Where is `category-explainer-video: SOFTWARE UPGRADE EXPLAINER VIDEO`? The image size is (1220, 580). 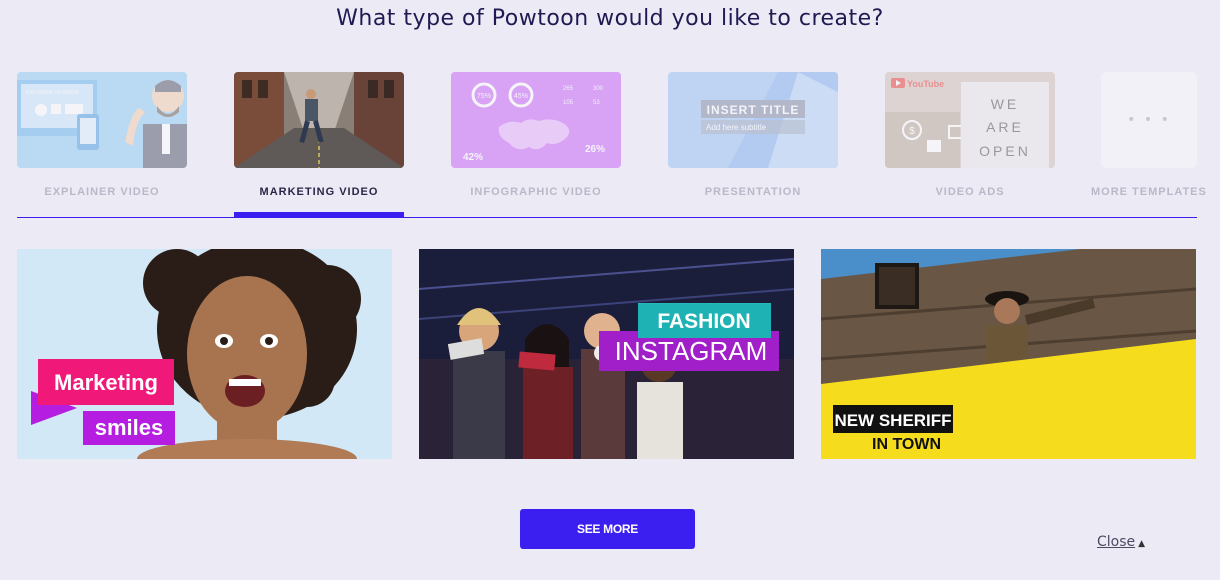 category-explainer-video: SOFTWARE UPGRADE EXPLAINER VIDEO is located at coordinates (103, 145).